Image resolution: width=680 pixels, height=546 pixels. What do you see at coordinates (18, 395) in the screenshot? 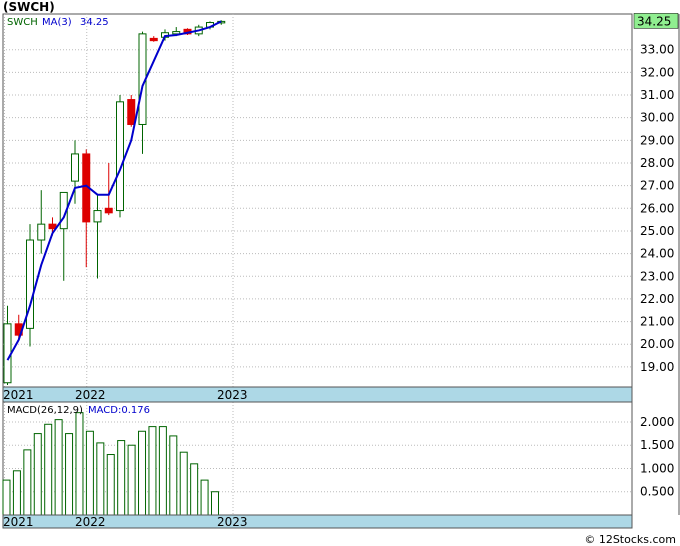
I see `price-xtick-label: 2021` at bounding box center [18, 395].